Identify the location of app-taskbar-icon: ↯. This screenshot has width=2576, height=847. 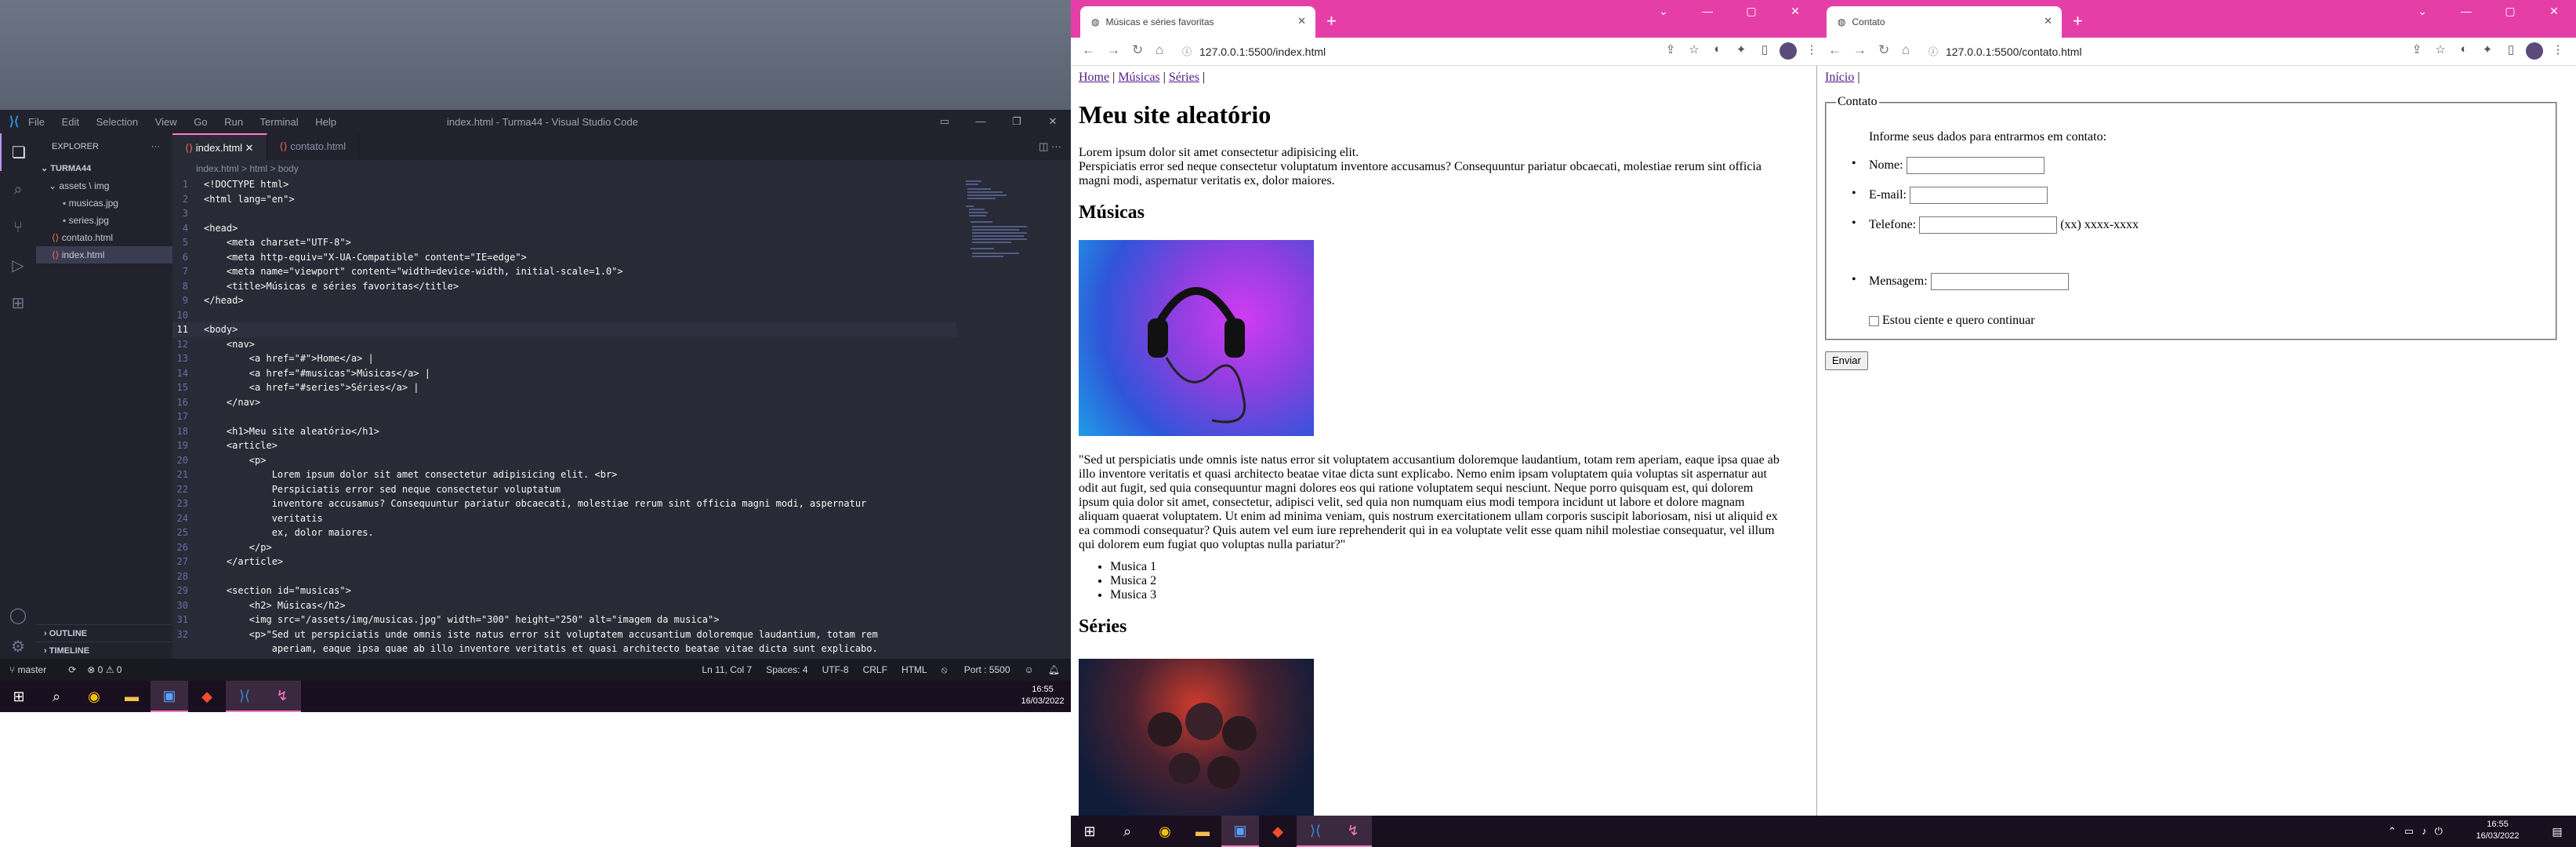
(282, 696).